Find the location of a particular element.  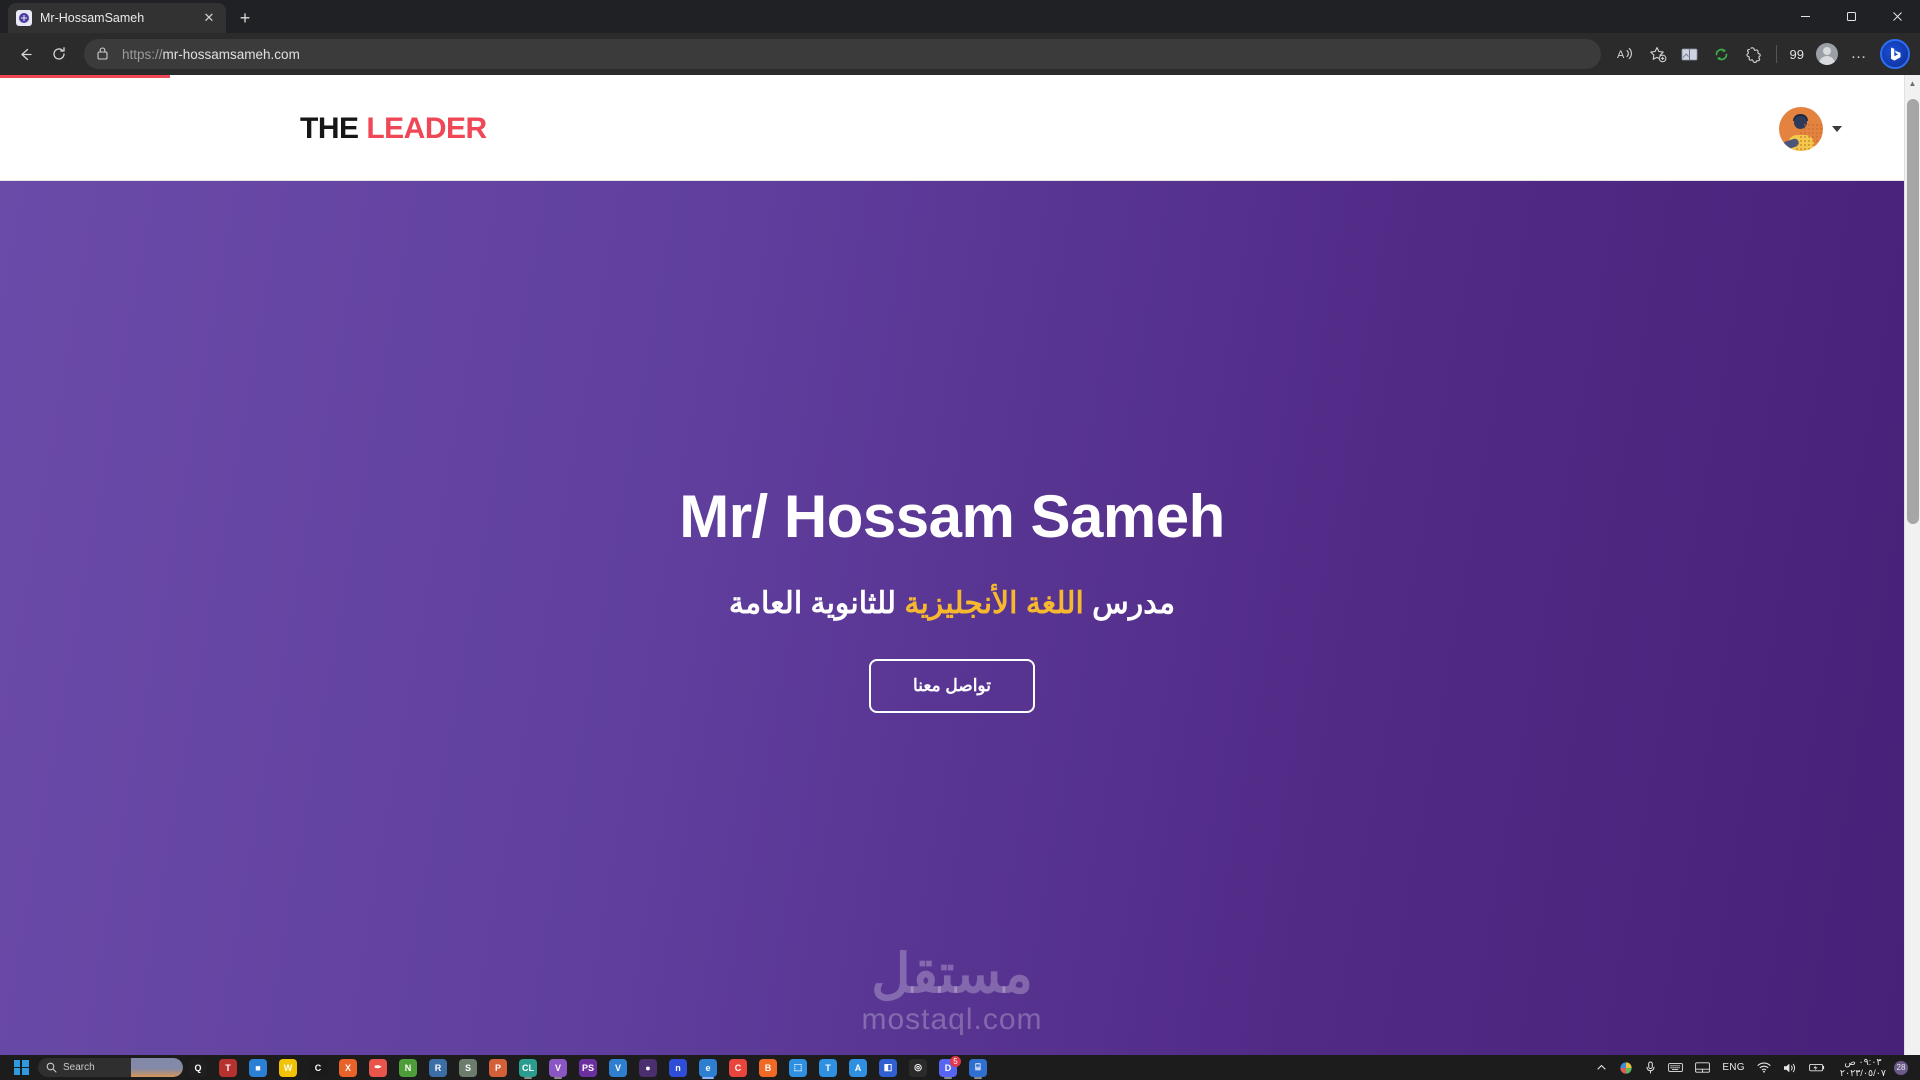

taskbar-app-brave-browser: B is located at coordinates (768, 1067).